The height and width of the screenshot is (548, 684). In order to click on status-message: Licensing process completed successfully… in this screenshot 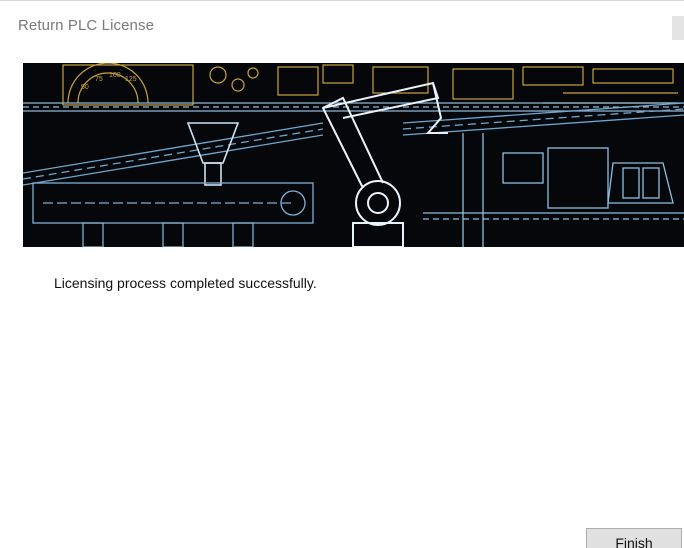, I will do `click(185, 283)`.